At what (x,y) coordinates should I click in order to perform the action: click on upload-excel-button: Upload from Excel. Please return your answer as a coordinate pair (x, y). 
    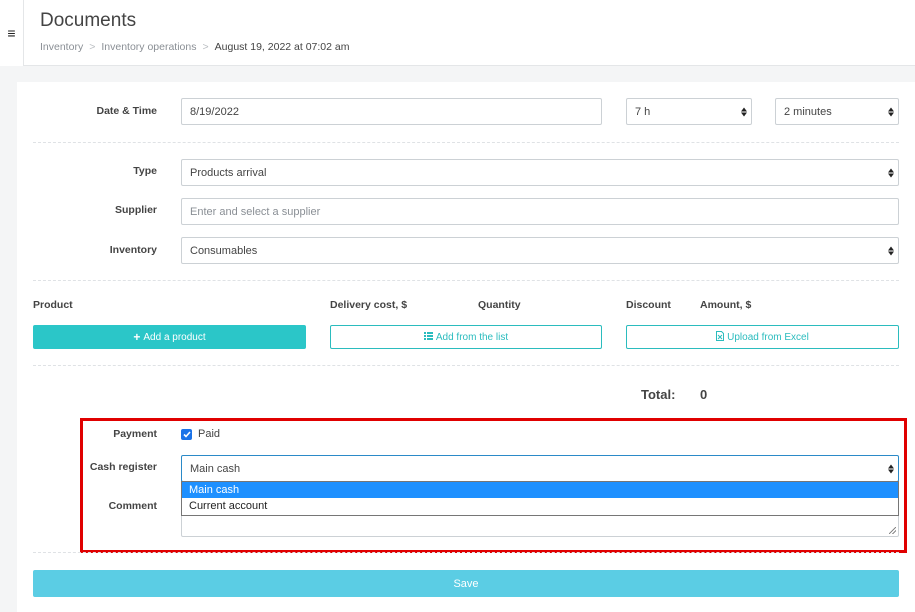
    Looking at the image, I should click on (762, 337).